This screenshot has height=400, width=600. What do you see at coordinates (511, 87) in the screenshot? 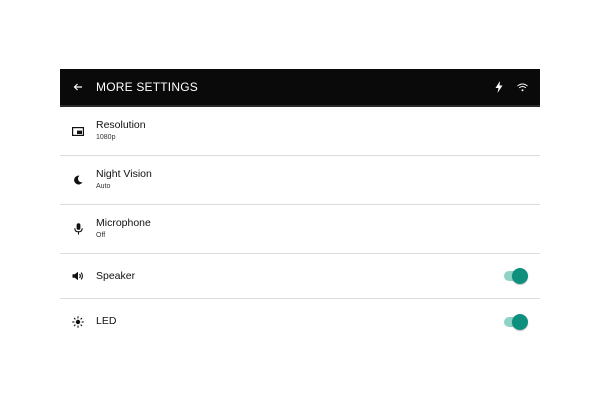
I see `status-icons` at bounding box center [511, 87].